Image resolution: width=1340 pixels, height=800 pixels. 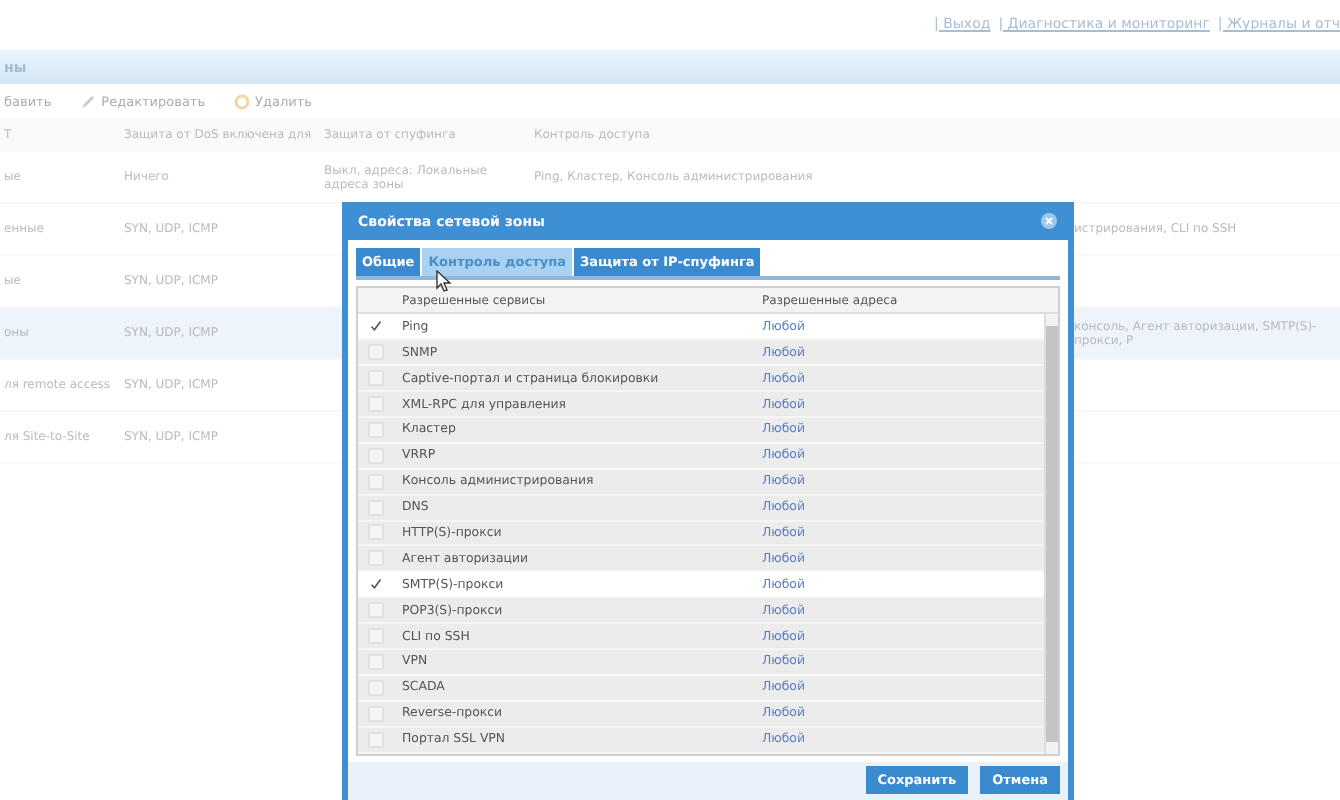 I want to click on scrollbar, so click(x=1051, y=534).